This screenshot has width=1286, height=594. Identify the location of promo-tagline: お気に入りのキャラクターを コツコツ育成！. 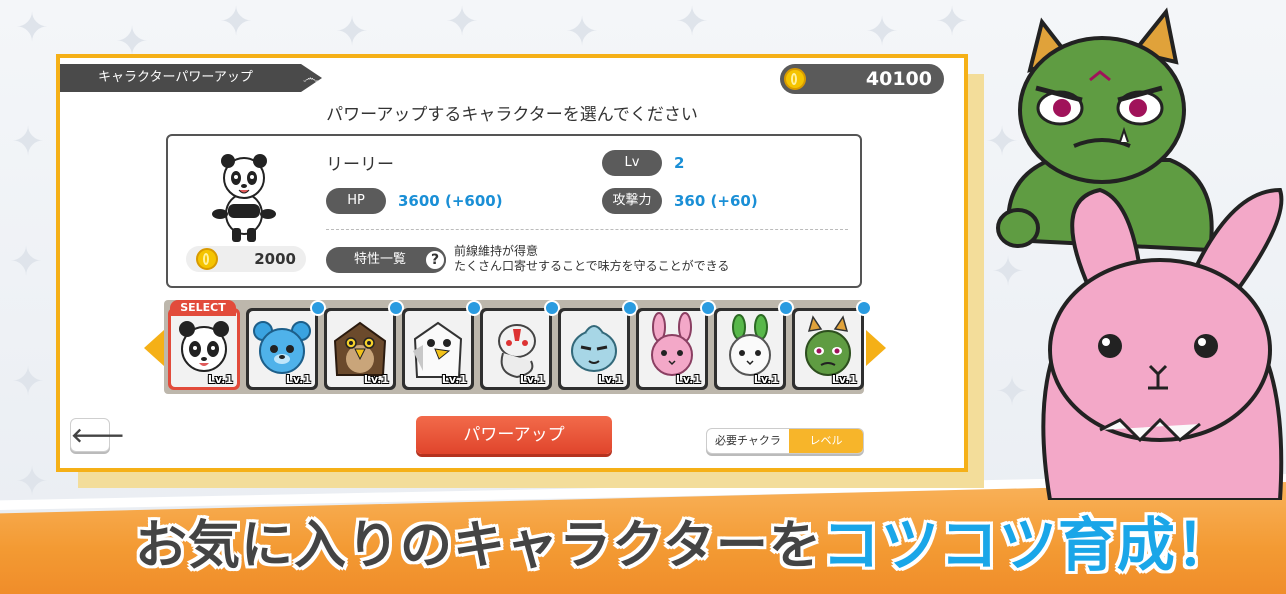
(685, 540).